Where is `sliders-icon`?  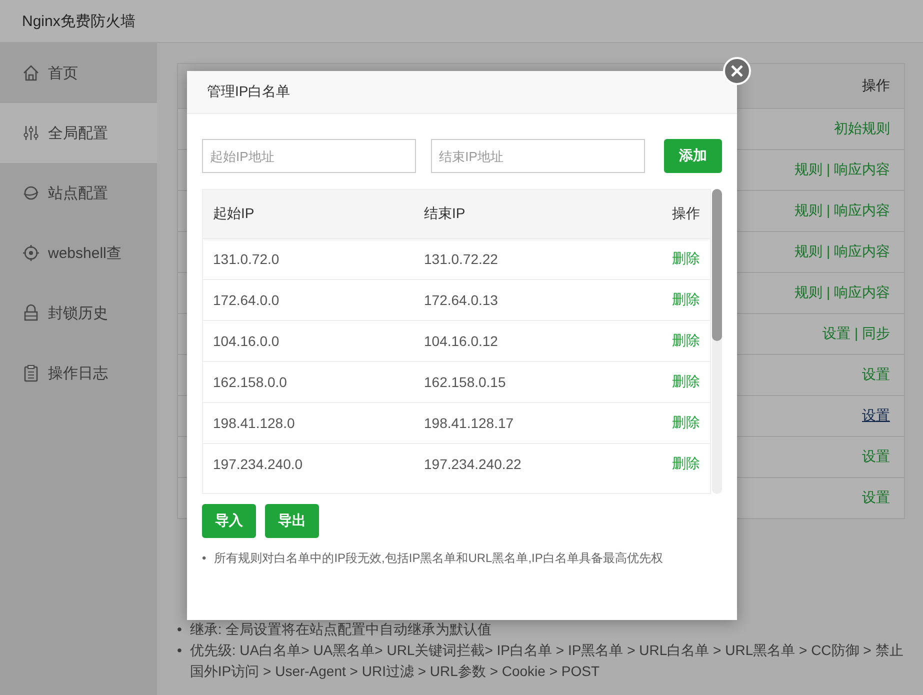 sliders-icon is located at coordinates (31, 133).